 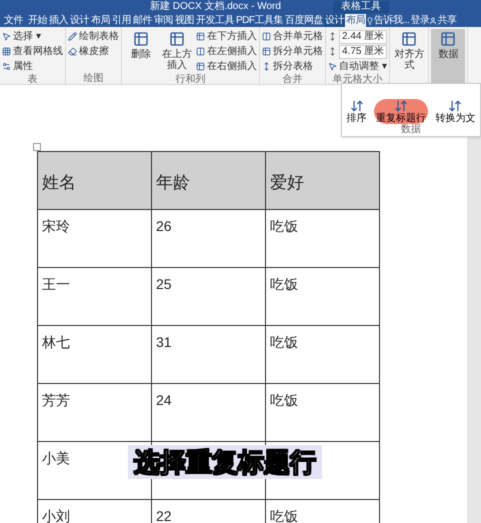 I want to click on ribbon-button: 自动调整 ▾, so click(x=358, y=66).